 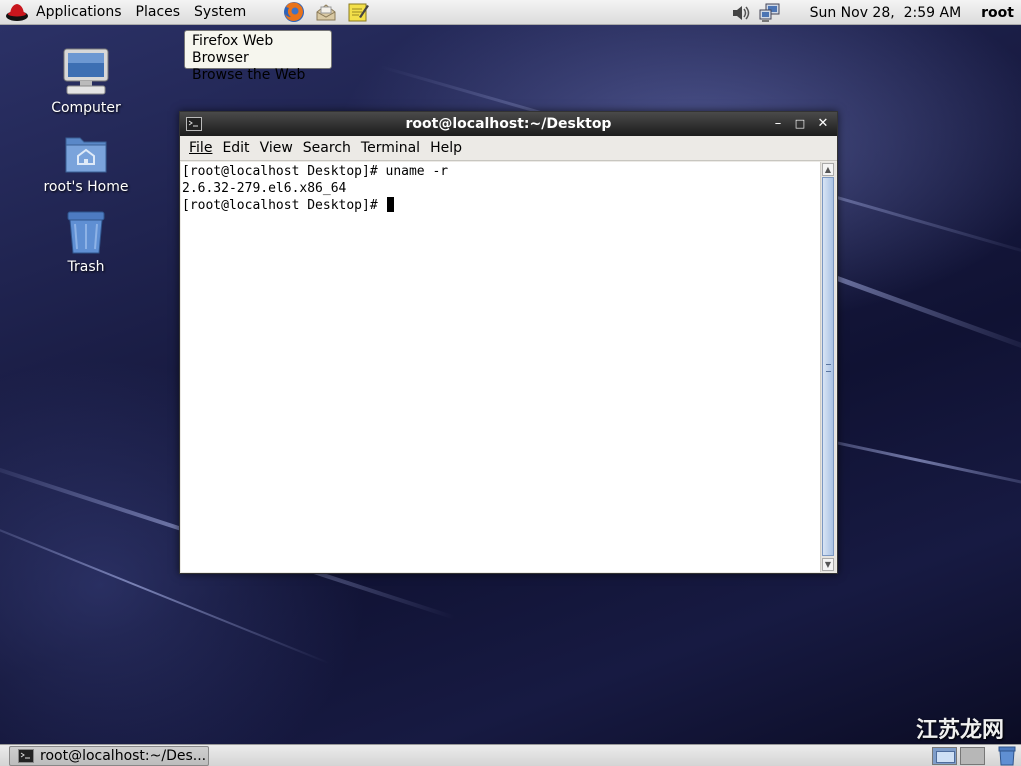 What do you see at coordinates (358, 12) in the screenshot?
I see `notes-icon` at bounding box center [358, 12].